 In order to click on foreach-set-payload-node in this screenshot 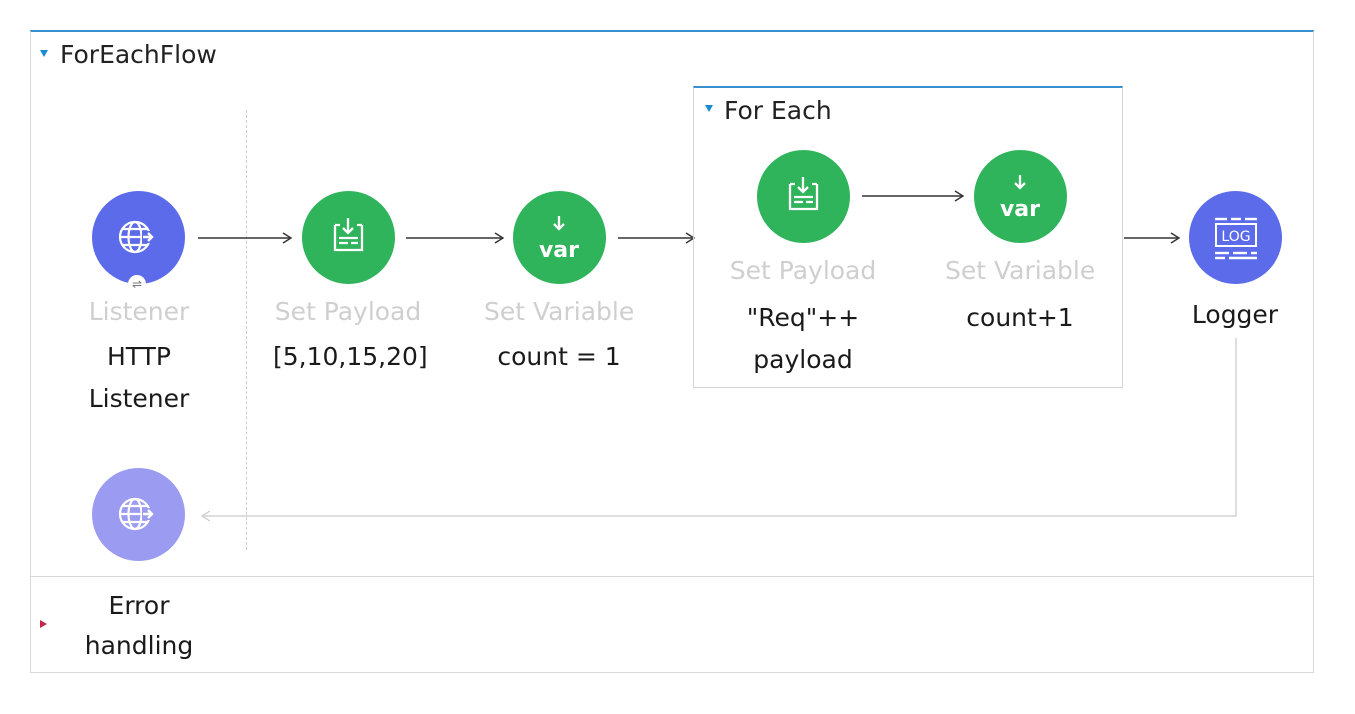, I will do `click(803, 196)`.